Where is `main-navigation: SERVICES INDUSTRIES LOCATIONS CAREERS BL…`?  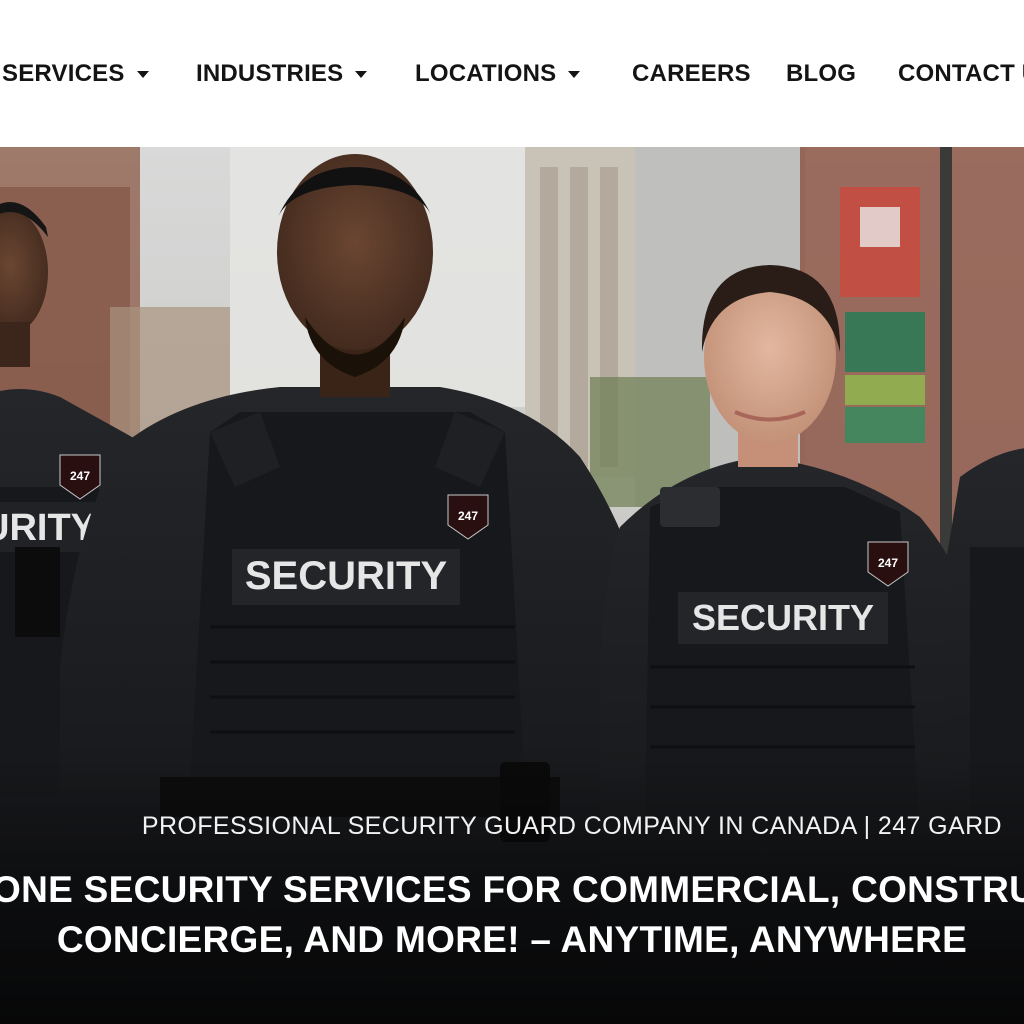 main-navigation: SERVICES INDUSTRIES LOCATIONS CAREERS BL… is located at coordinates (512, 73).